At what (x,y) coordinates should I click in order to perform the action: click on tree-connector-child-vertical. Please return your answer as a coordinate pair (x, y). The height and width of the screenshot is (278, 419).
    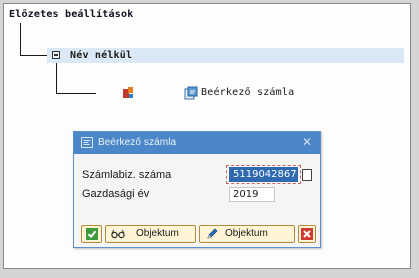
    Looking at the image, I should click on (56, 78).